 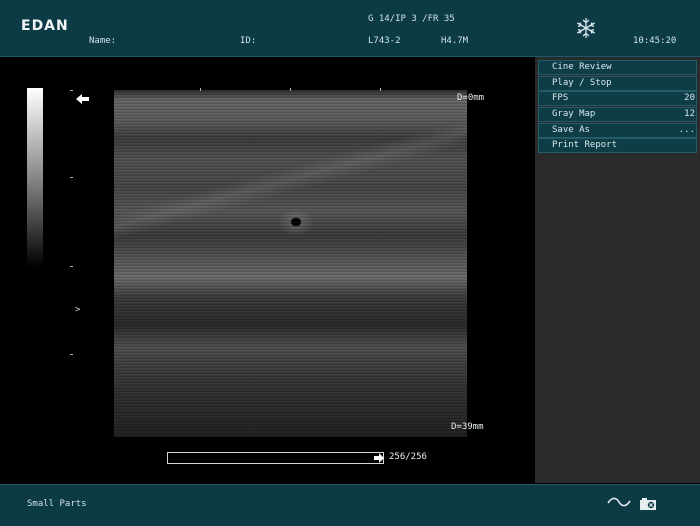 What do you see at coordinates (103, 41) in the screenshot?
I see `patient-name-label: Name:` at bounding box center [103, 41].